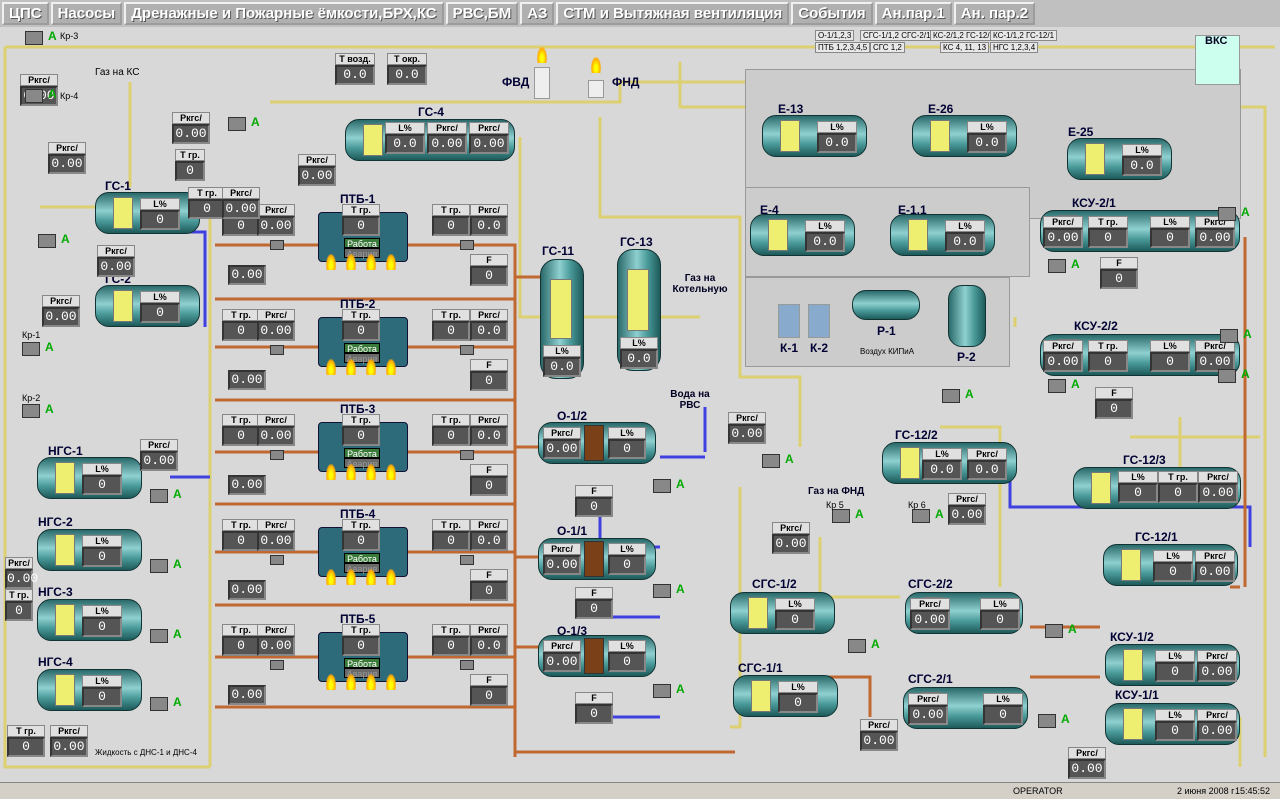 Image resolution: width=1280 pixels, height=799 pixels. I want to click on tab-3: РВС,БМ, so click(482, 13).